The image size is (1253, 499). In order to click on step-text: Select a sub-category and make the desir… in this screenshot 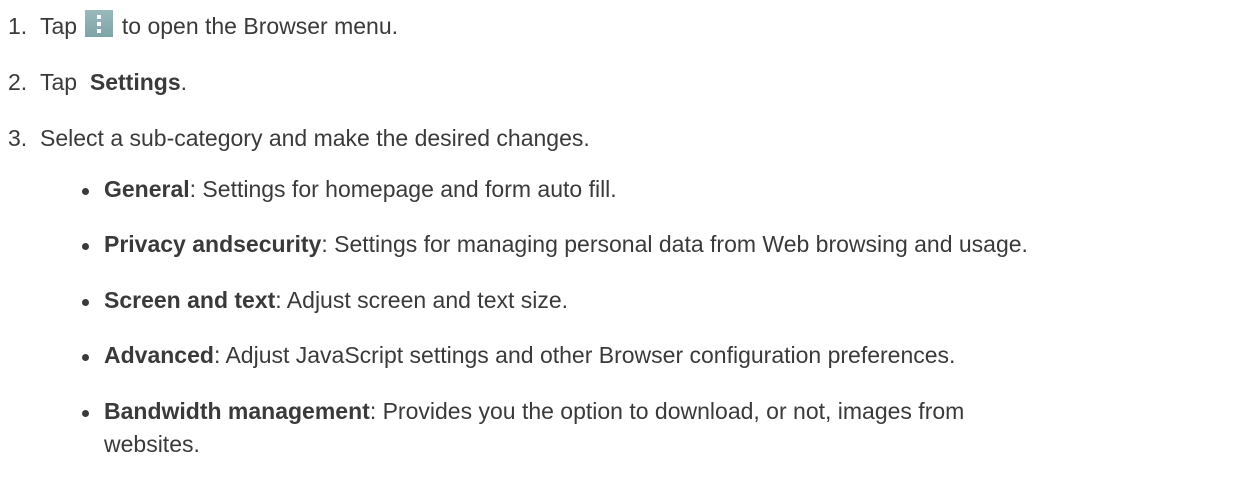, I will do `click(315, 138)`.